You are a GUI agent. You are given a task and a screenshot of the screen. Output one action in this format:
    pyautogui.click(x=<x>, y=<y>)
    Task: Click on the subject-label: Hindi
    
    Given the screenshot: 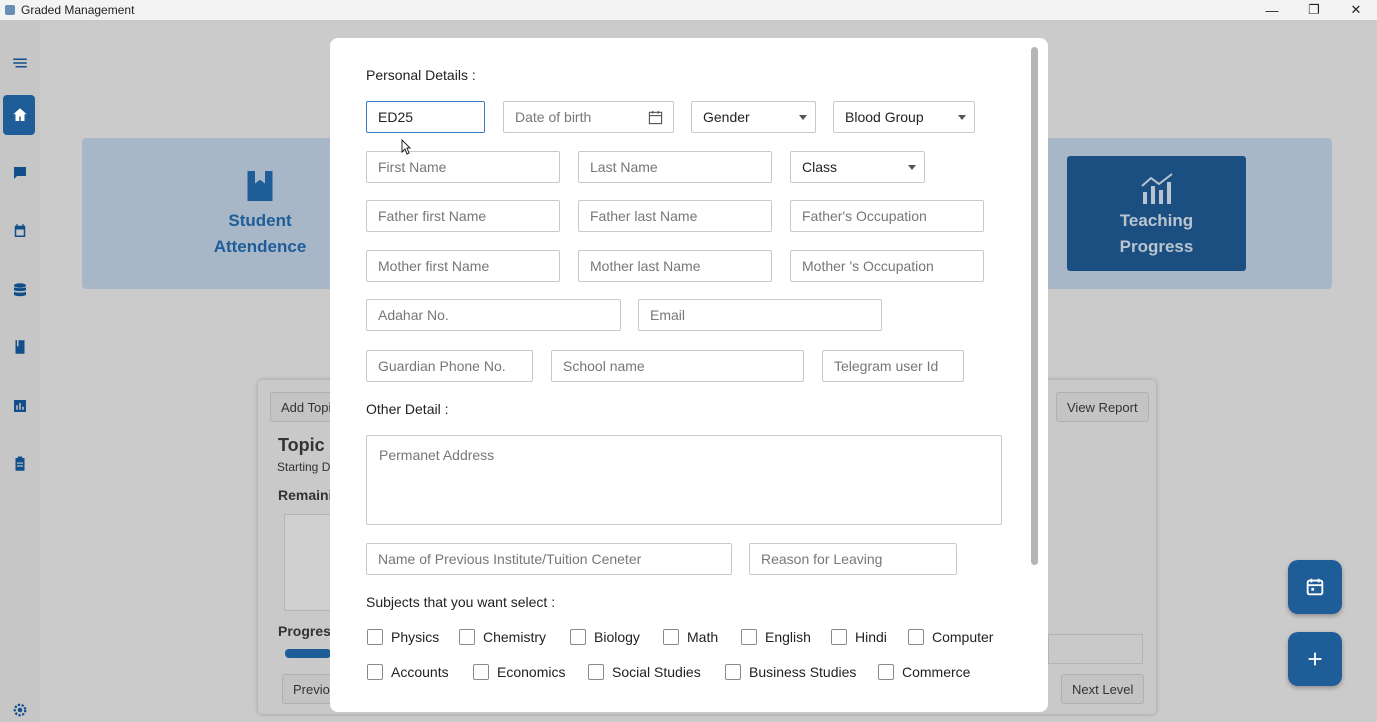 What is the action you would take?
    pyautogui.click(x=871, y=637)
    